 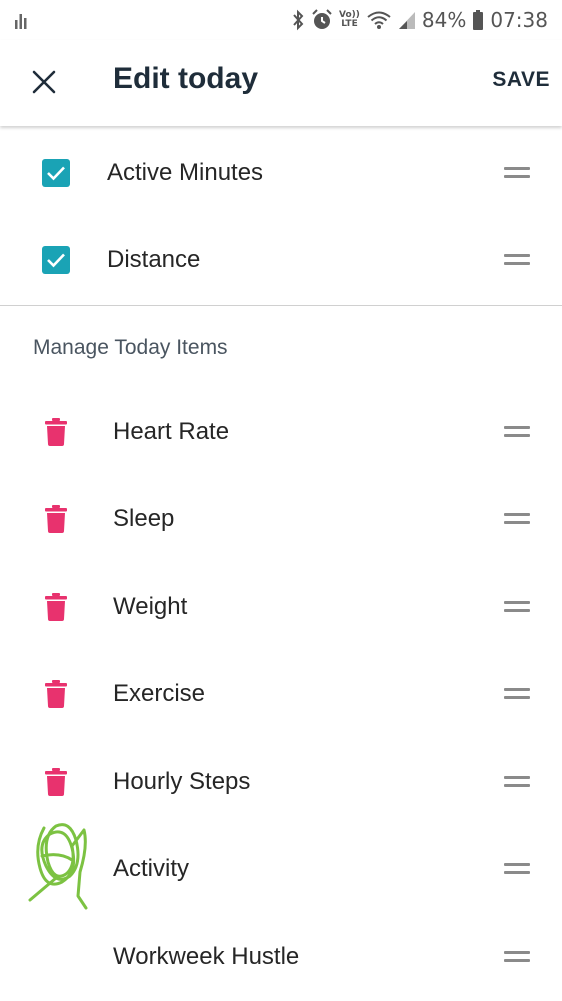 What do you see at coordinates (281, 782) in the screenshot?
I see `managed-item-row: Hourly Steps` at bounding box center [281, 782].